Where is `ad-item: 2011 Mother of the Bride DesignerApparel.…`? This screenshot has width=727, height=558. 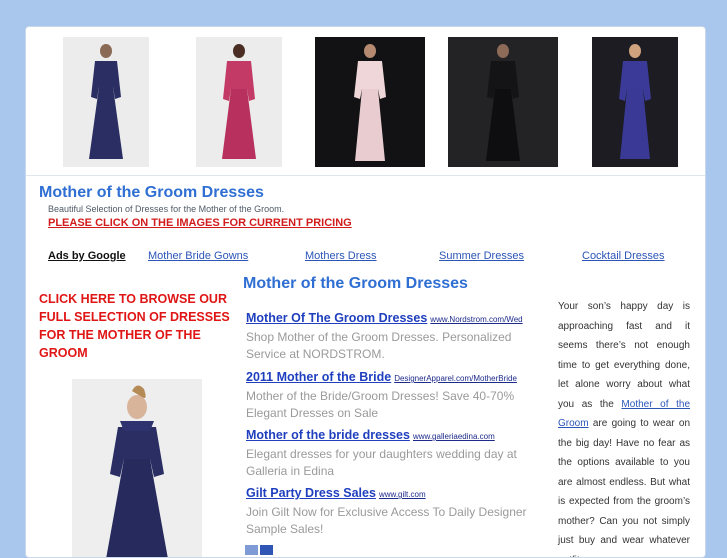 ad-item: 2011 Mother of the Bride DesignerApparel.… is located at coordinates (394, 395).